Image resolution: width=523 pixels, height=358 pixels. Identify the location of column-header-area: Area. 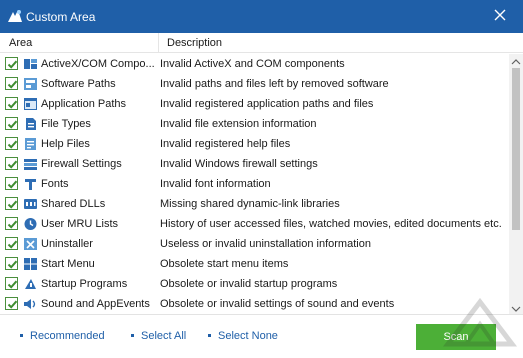
(20, 43).